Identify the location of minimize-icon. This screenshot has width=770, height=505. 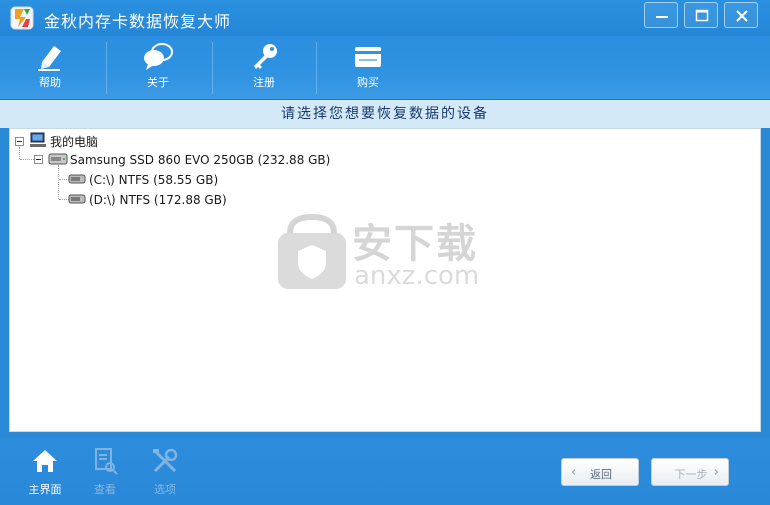
(662, 17).